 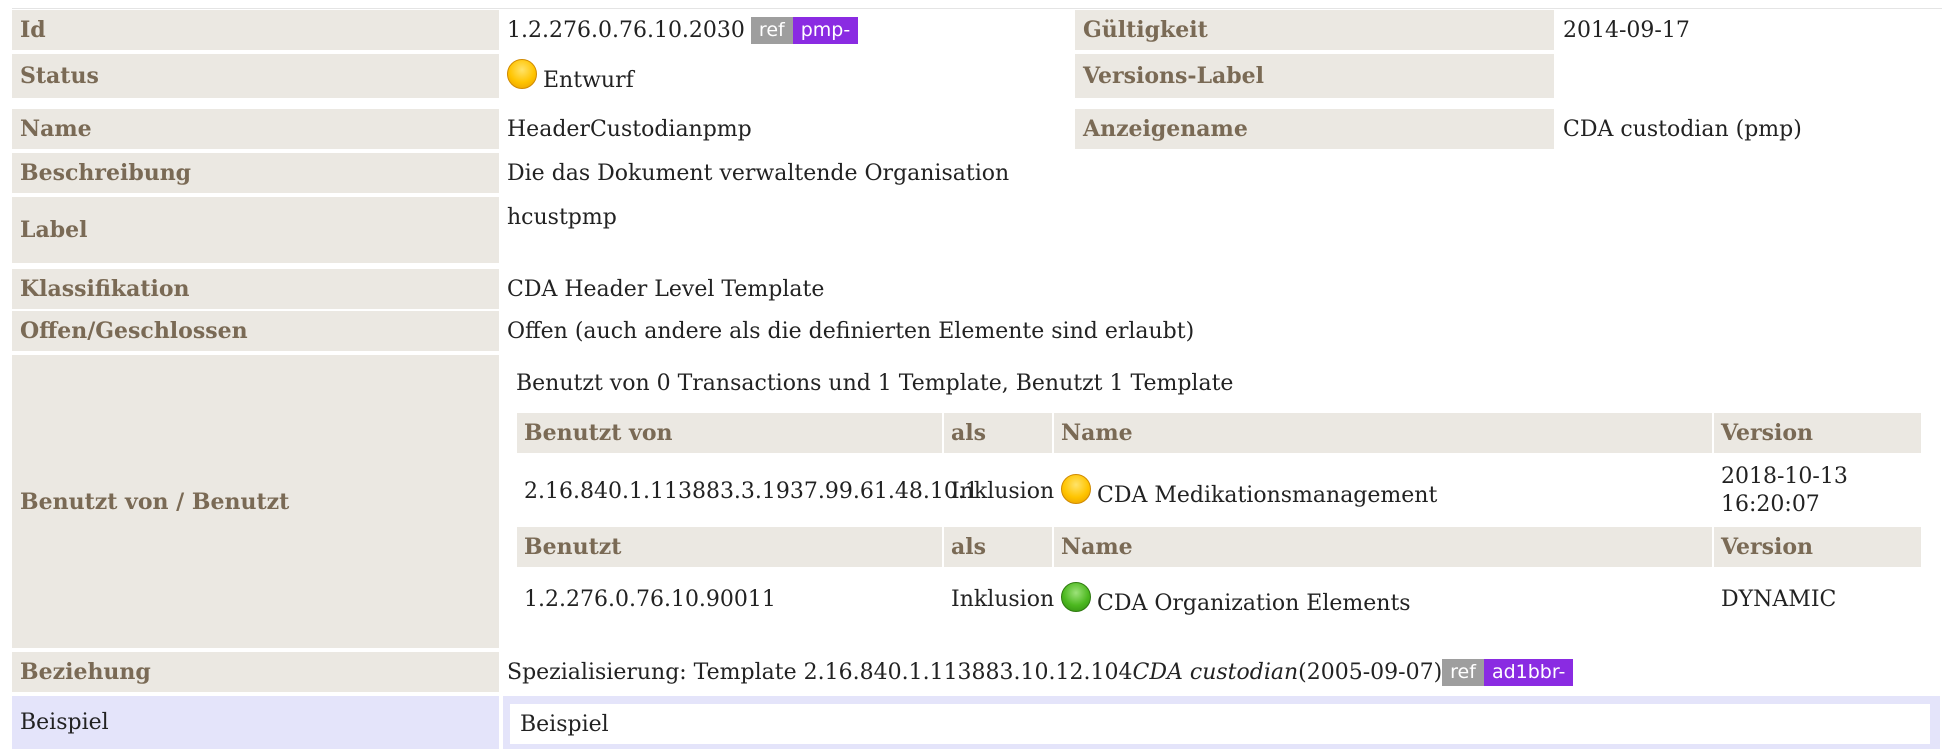 What do you see at coordinates (588, 80) in the screenshot?
I see `status-value: Entwurf` at bounding box center [588, 80].